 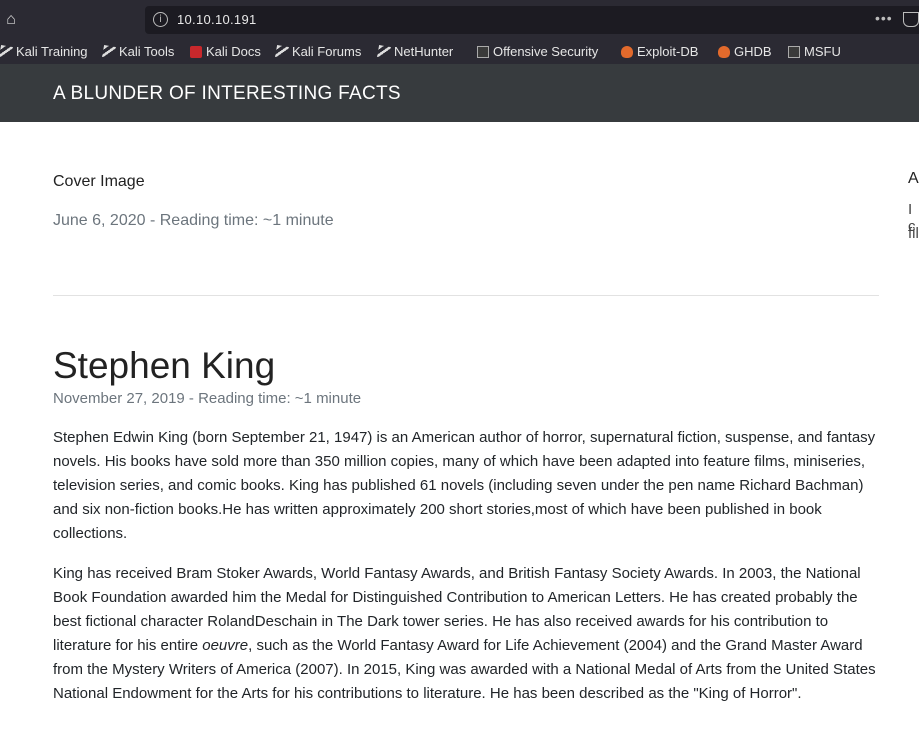 I want to click on browser-toolbar: ⌂ i 10.10.10.191 •••, so click(x=459, y=20).